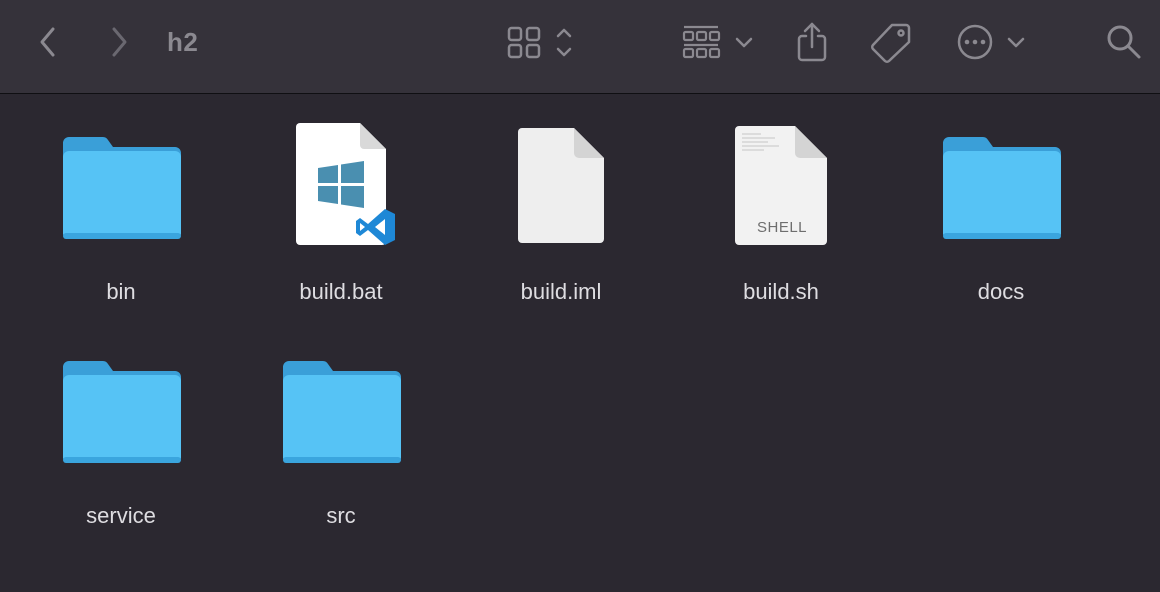  Describe the element at coordinates (121, 515) in the screenshot. I see `file-name: service` at that location.